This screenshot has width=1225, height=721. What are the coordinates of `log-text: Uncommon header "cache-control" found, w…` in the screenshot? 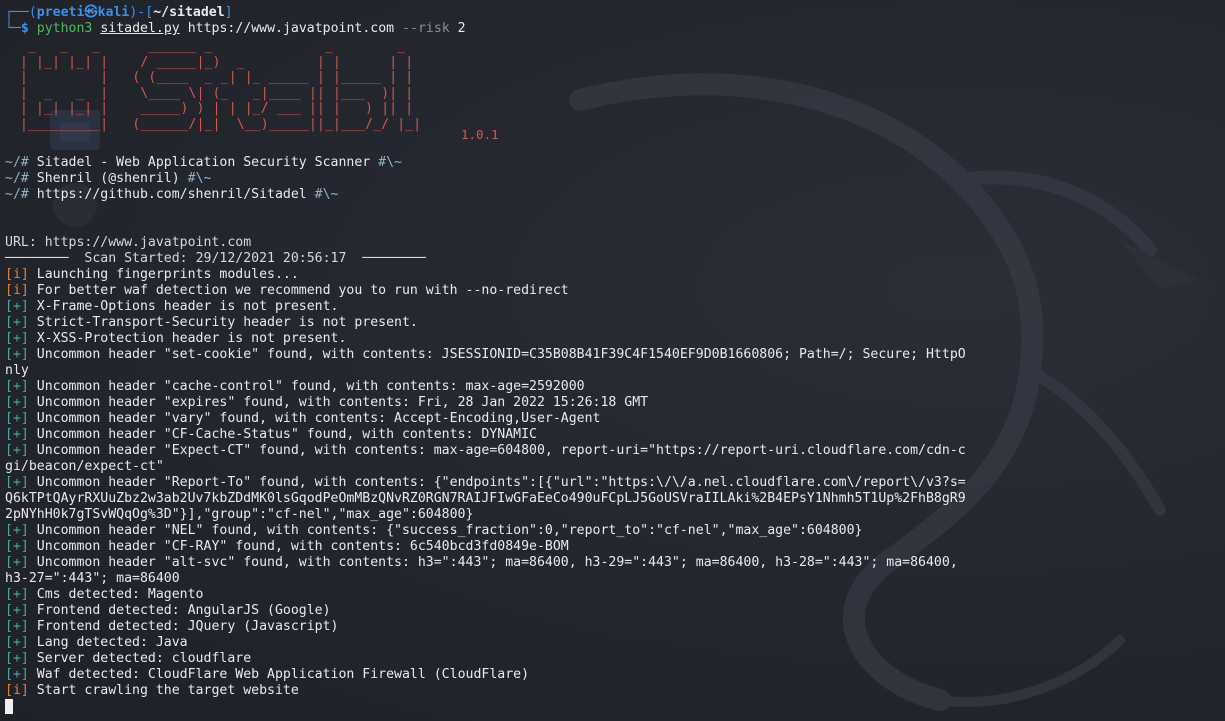 It's located at (306, 386).